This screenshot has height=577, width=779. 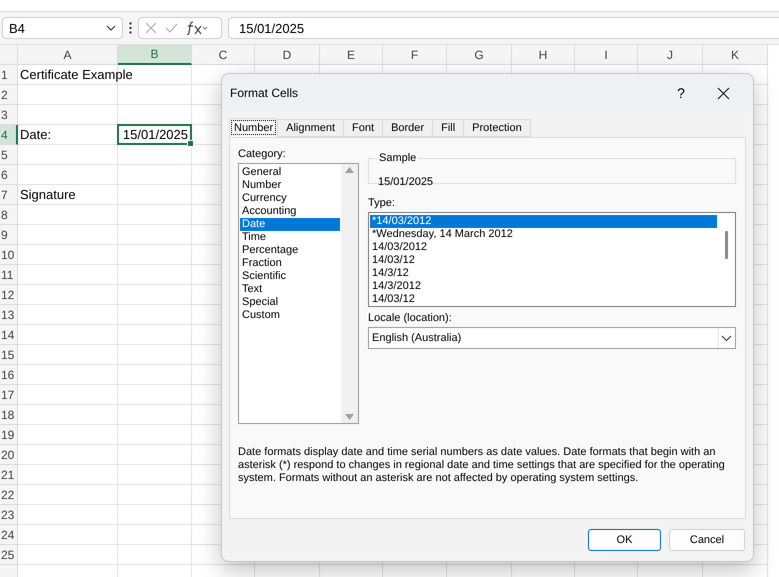 I want to click on row-header: 21, so click(x=9, y=475).